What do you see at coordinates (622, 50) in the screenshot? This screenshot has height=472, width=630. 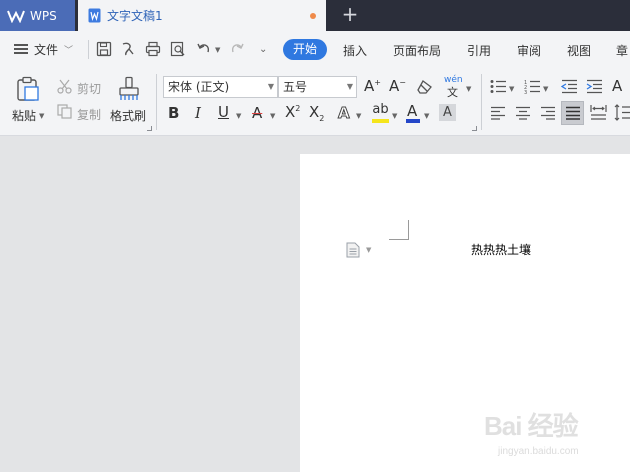 I see `tab-chapter: 章` at bounding box center [622, 50].